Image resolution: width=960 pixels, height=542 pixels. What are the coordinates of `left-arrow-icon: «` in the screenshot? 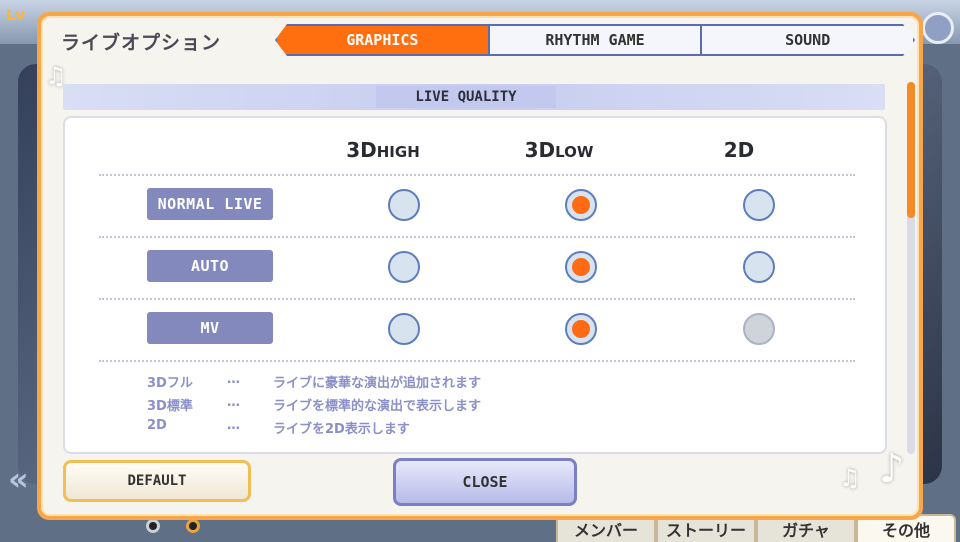 It's located at (18, 479).